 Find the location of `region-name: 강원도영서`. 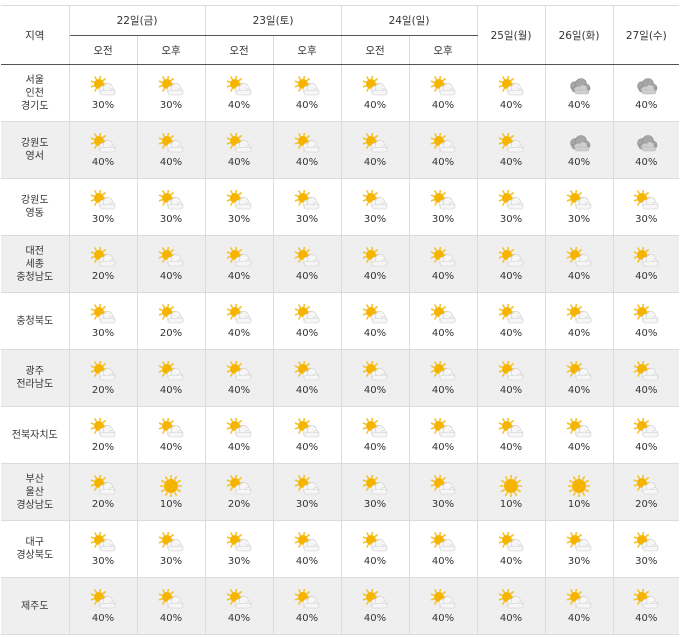

region-name: 강원도영서 is located at coordinates (35, 150).